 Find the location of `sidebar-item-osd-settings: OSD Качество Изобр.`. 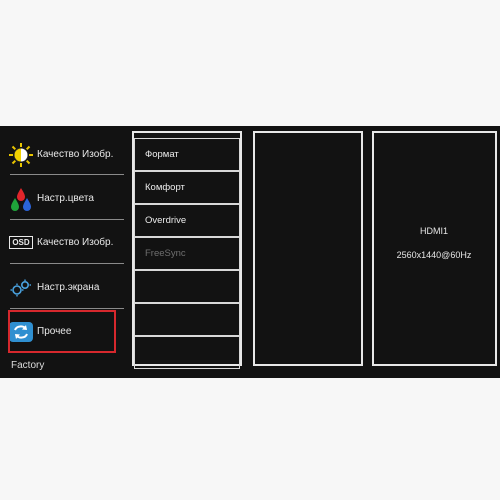

sidebar-item-osd-settings: OSD Качество Изобр. is located at coordinates (68, 242).